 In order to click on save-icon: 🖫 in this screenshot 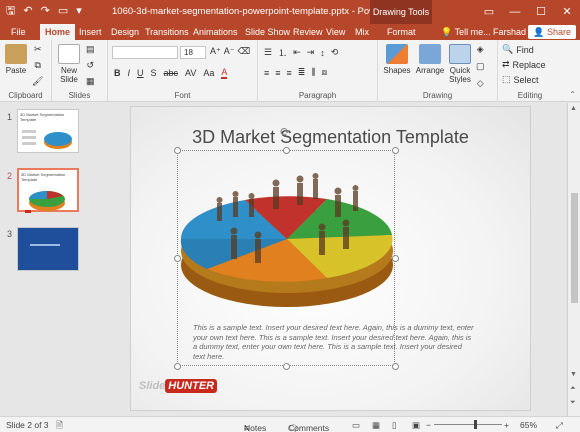, I will do `click(10, 11)`.